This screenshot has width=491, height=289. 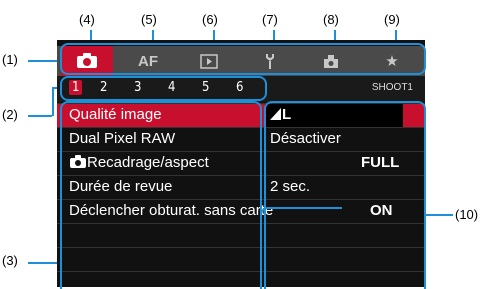 What do you see at coordinates (210, 19) in the screenshot?
I see `callout-6: (6)` at bounding box center [210, 19].